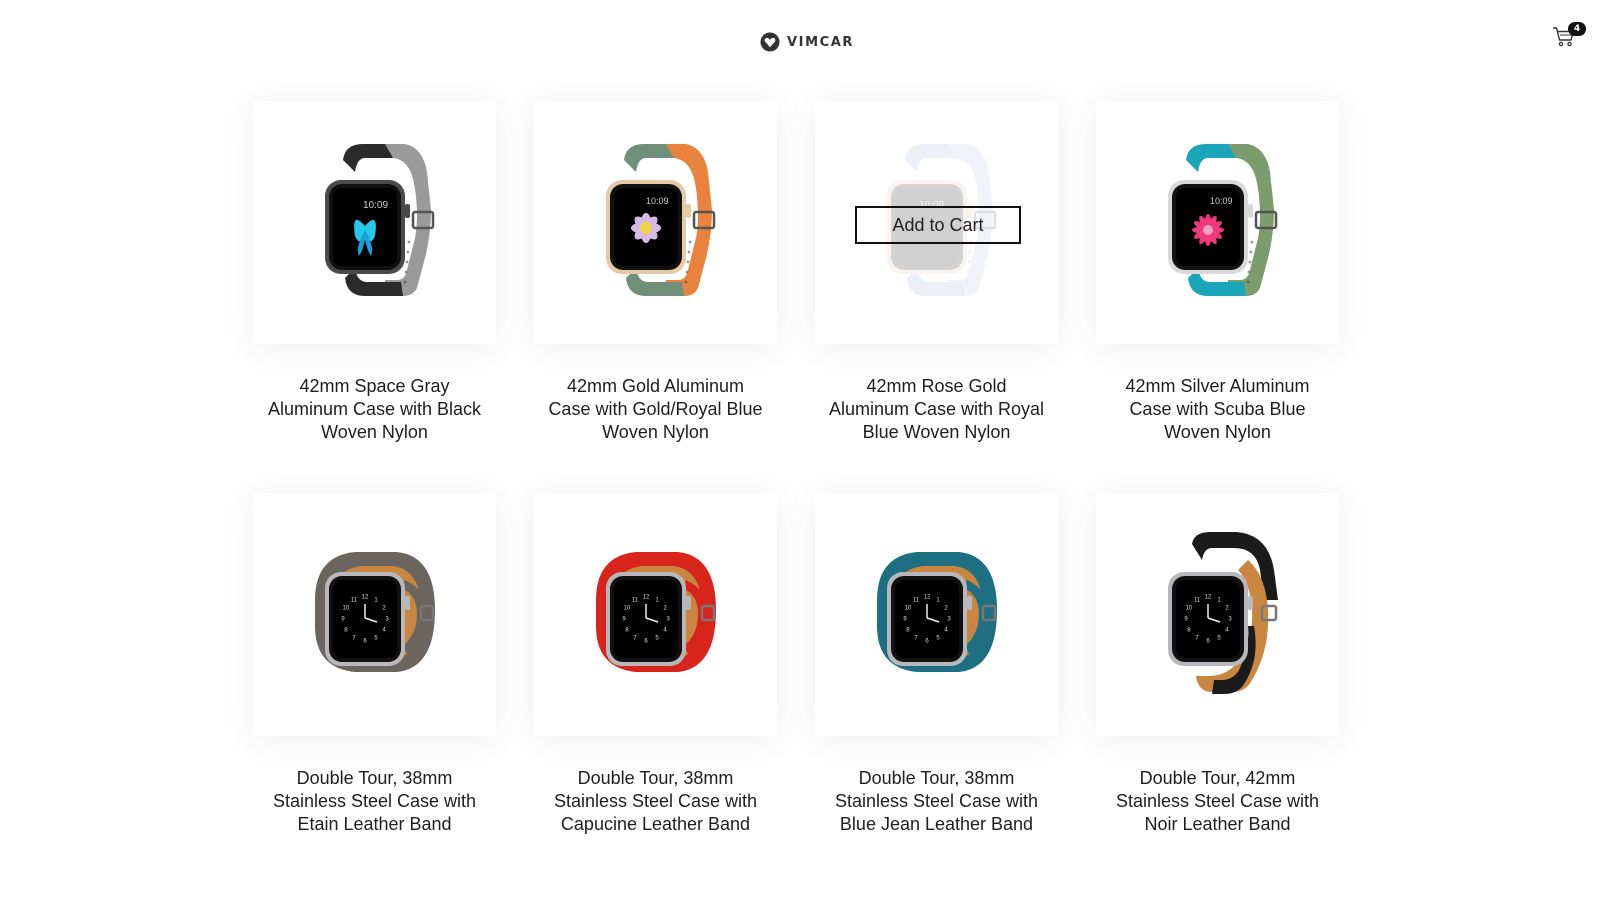  Describe the element at coordinates (821, 42) in the screenshot. I see `brand-name: VIMCAR` at that location.